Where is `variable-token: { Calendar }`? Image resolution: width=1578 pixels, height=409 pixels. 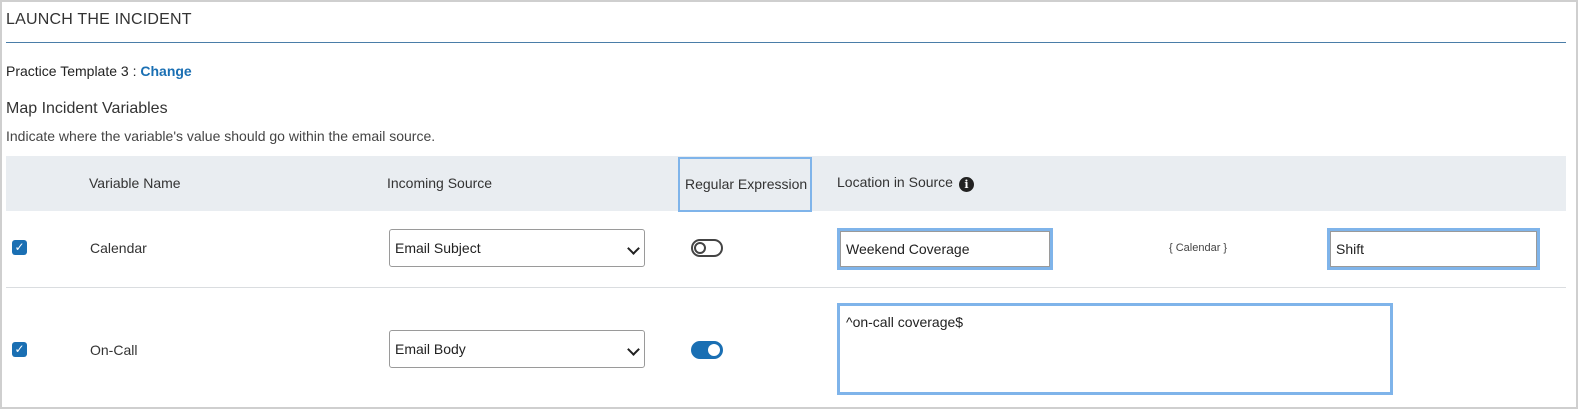
variable-token: { Calendar } is located at coordinates (1198, 248).